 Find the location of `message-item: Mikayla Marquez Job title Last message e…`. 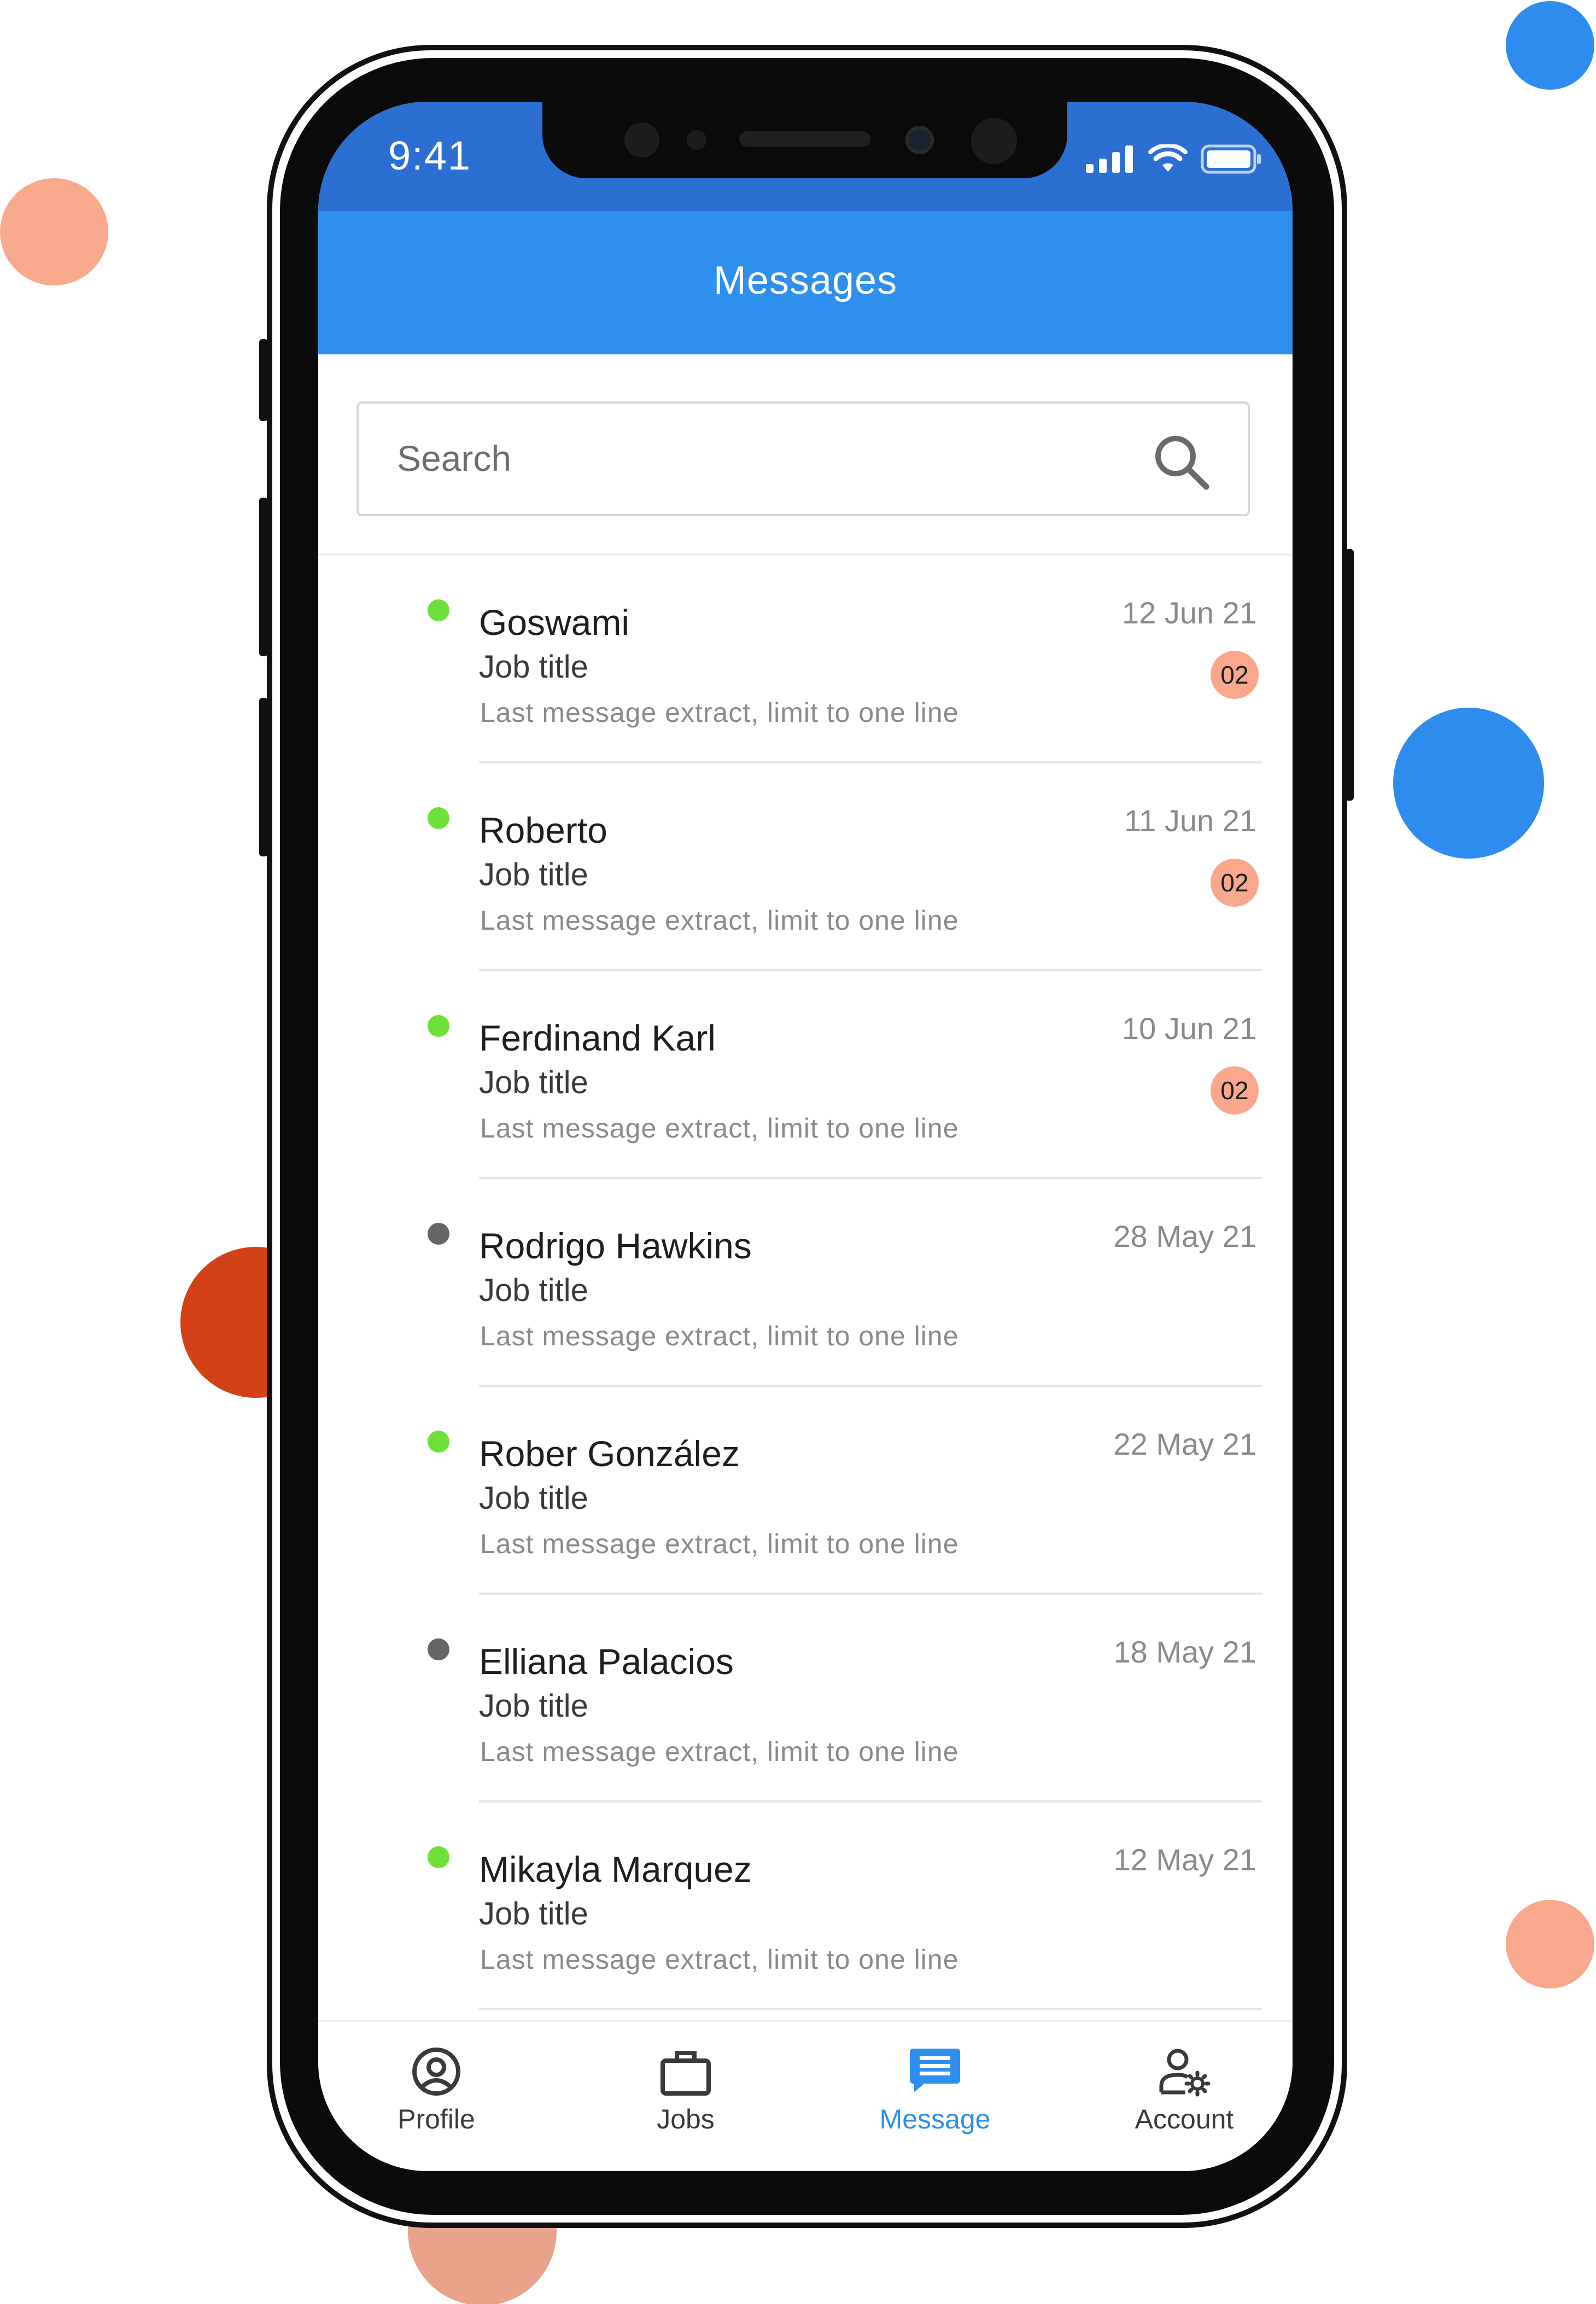

message-item: Mikayla Marquez Job title Last message e… is located at coordinates (806, 1906).